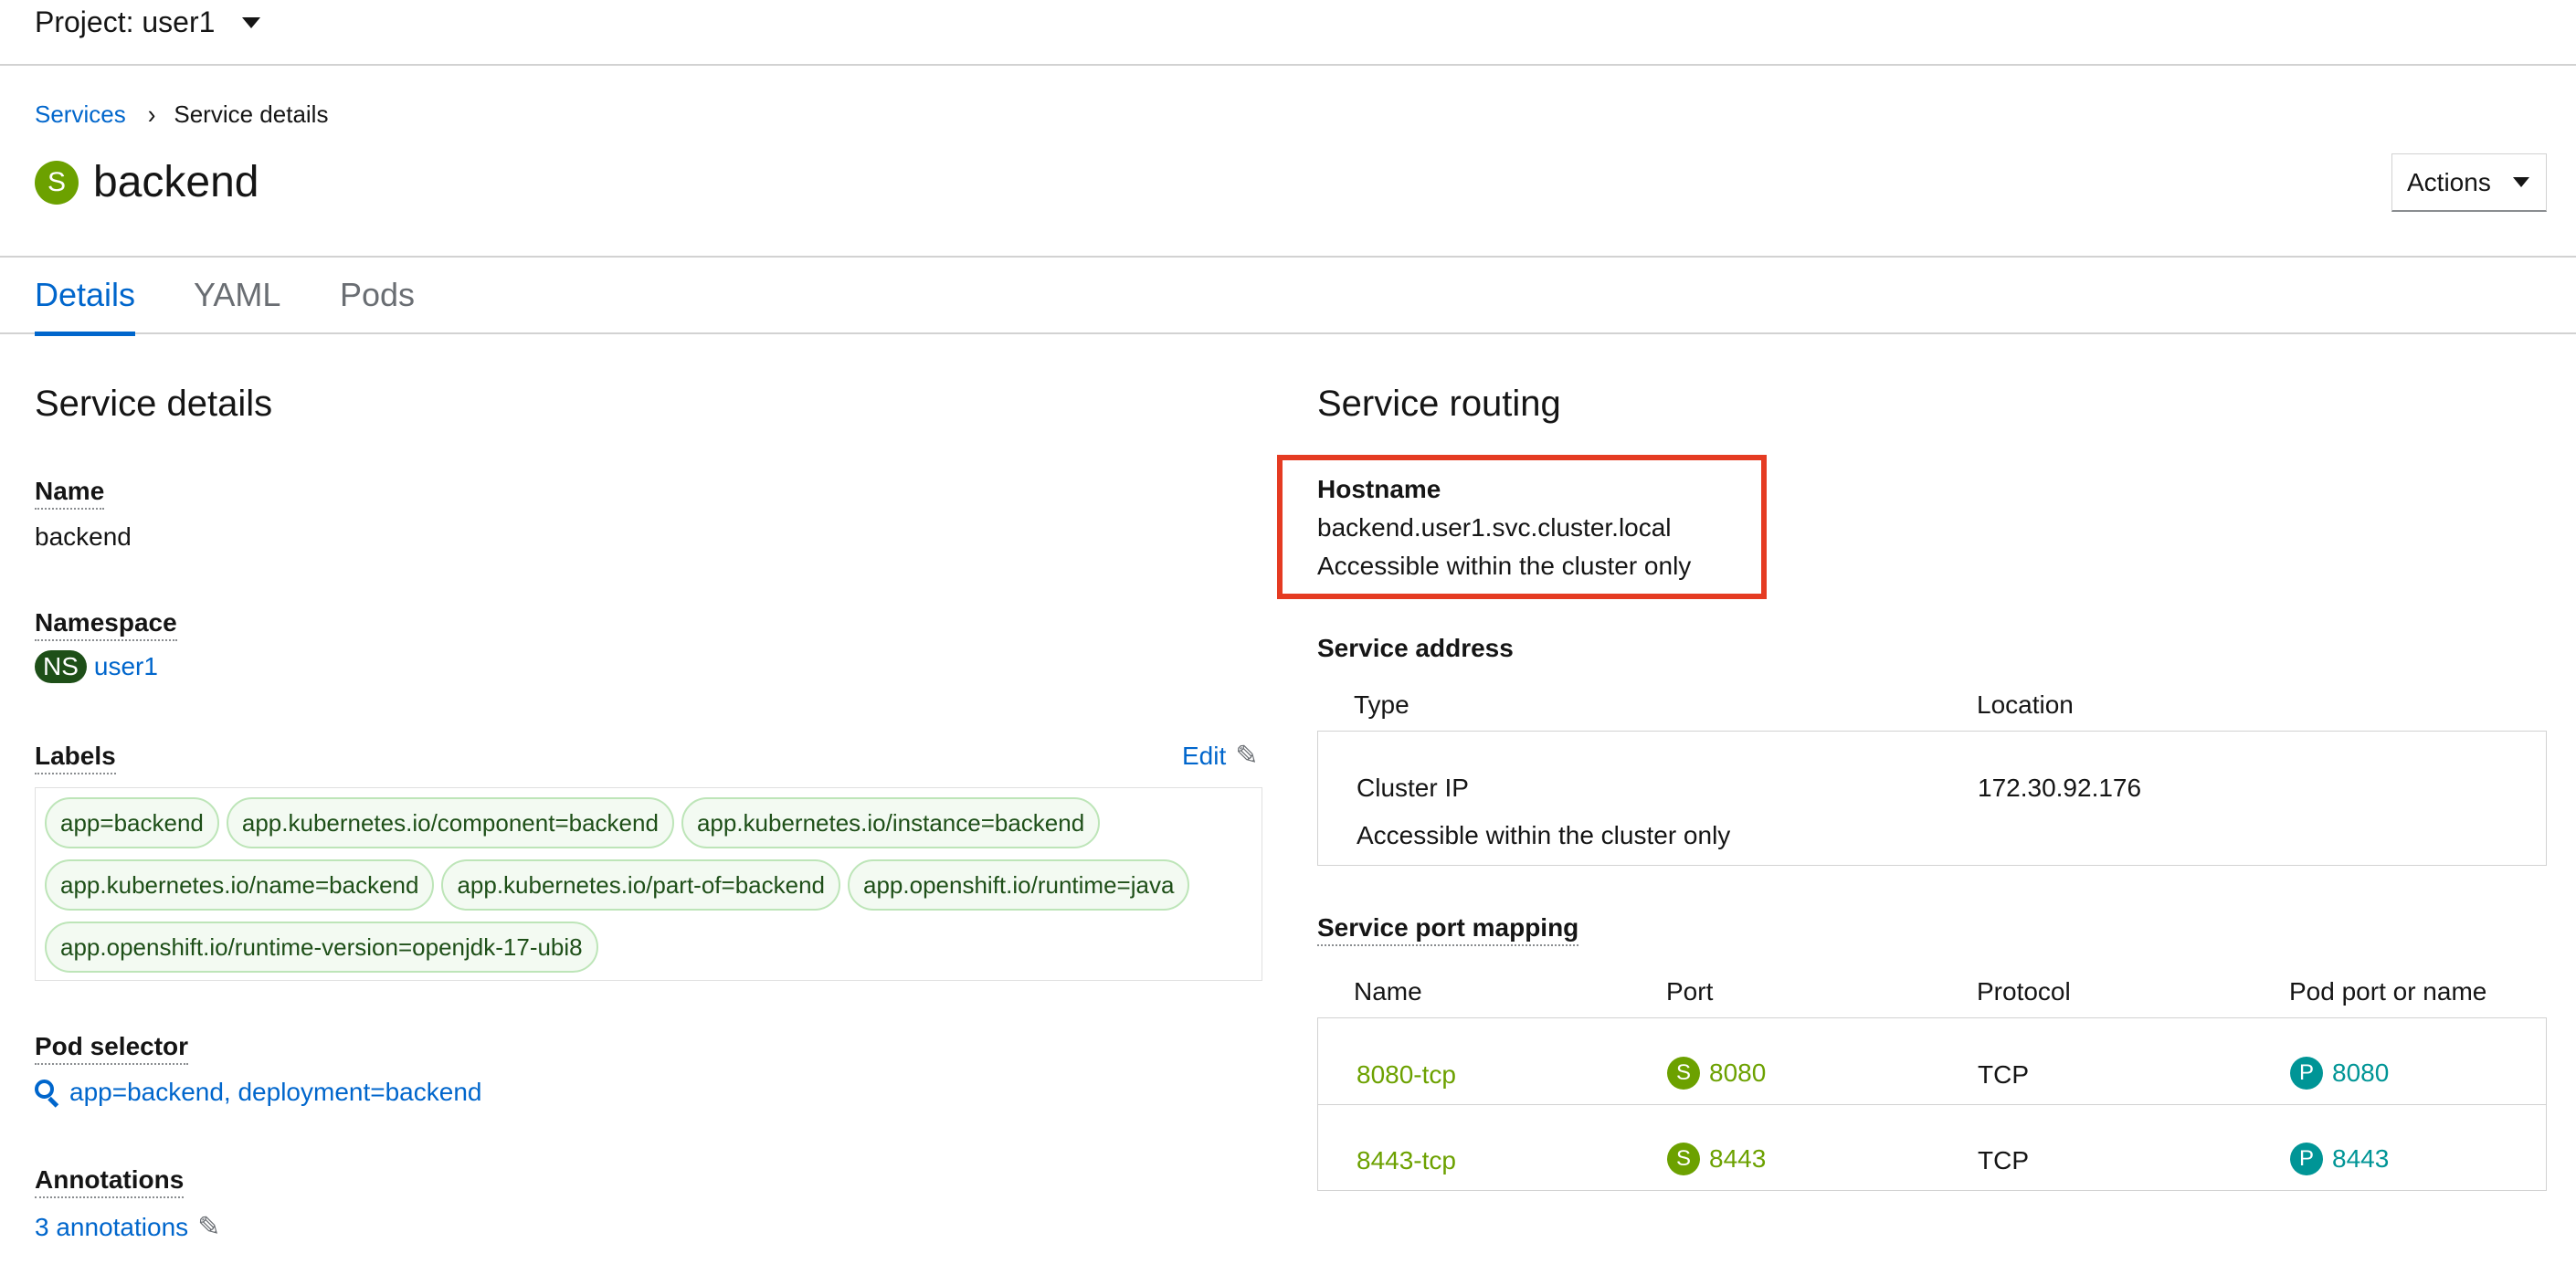  Describe the element at coordinates (151, 114) in the screenshot. I see `chevron-right-icon: ›` at that location.